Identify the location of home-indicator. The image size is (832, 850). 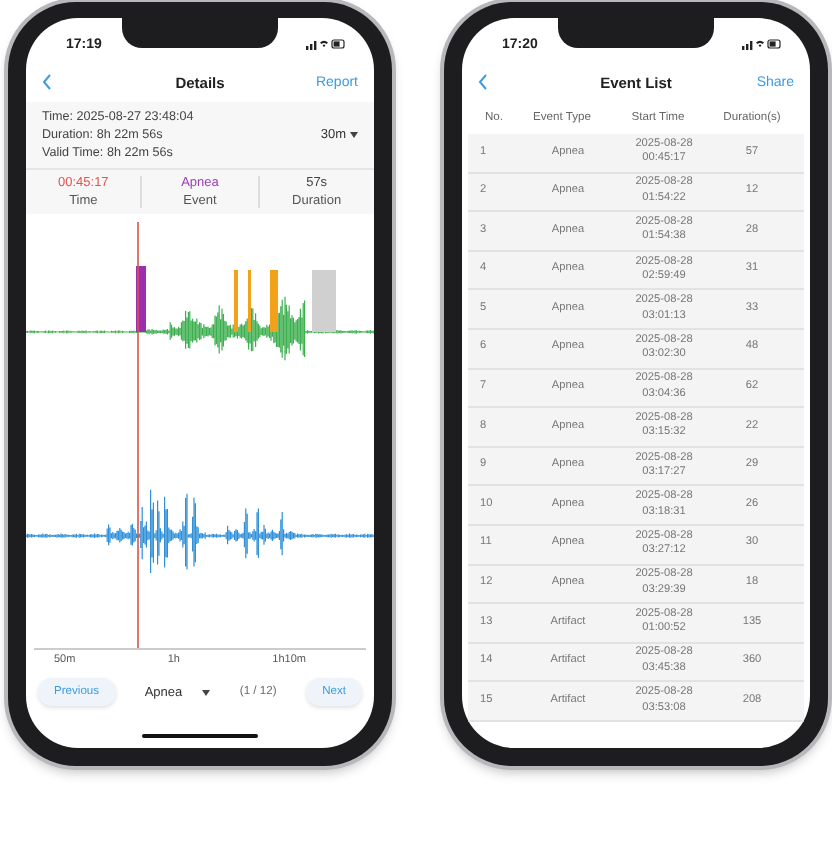
(200, 735).